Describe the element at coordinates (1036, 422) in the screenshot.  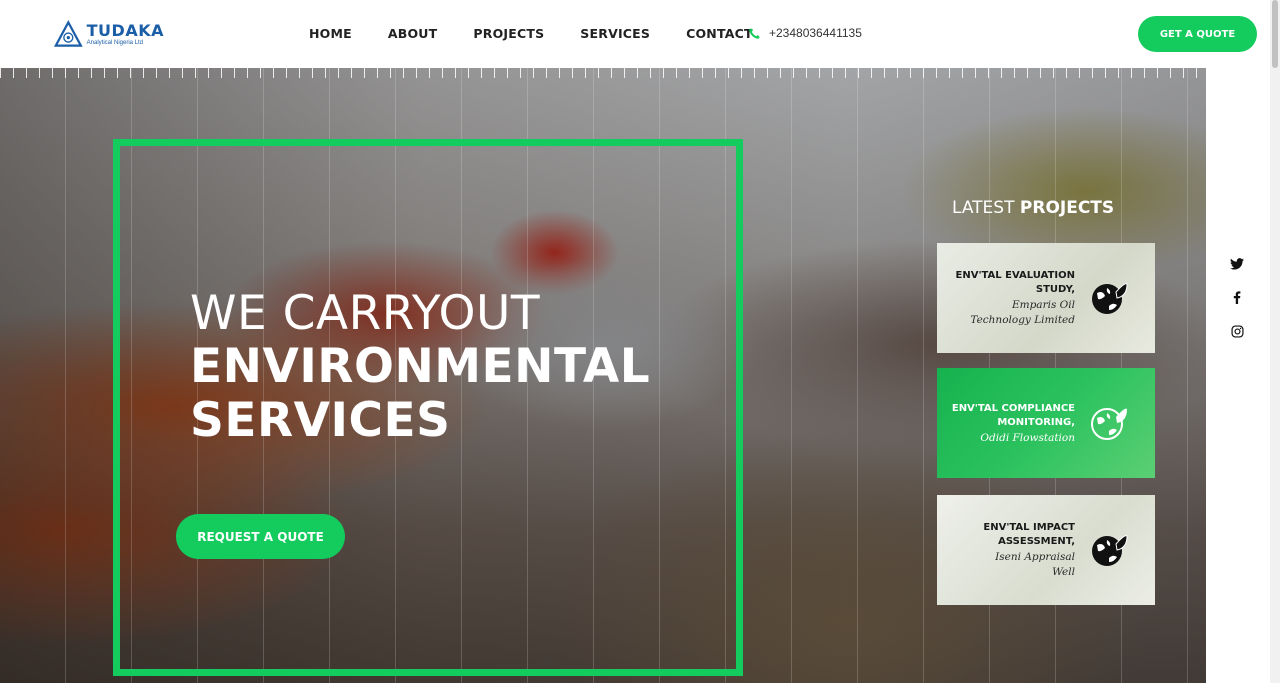
I see `project-card-title: MONITORING,` at that location.